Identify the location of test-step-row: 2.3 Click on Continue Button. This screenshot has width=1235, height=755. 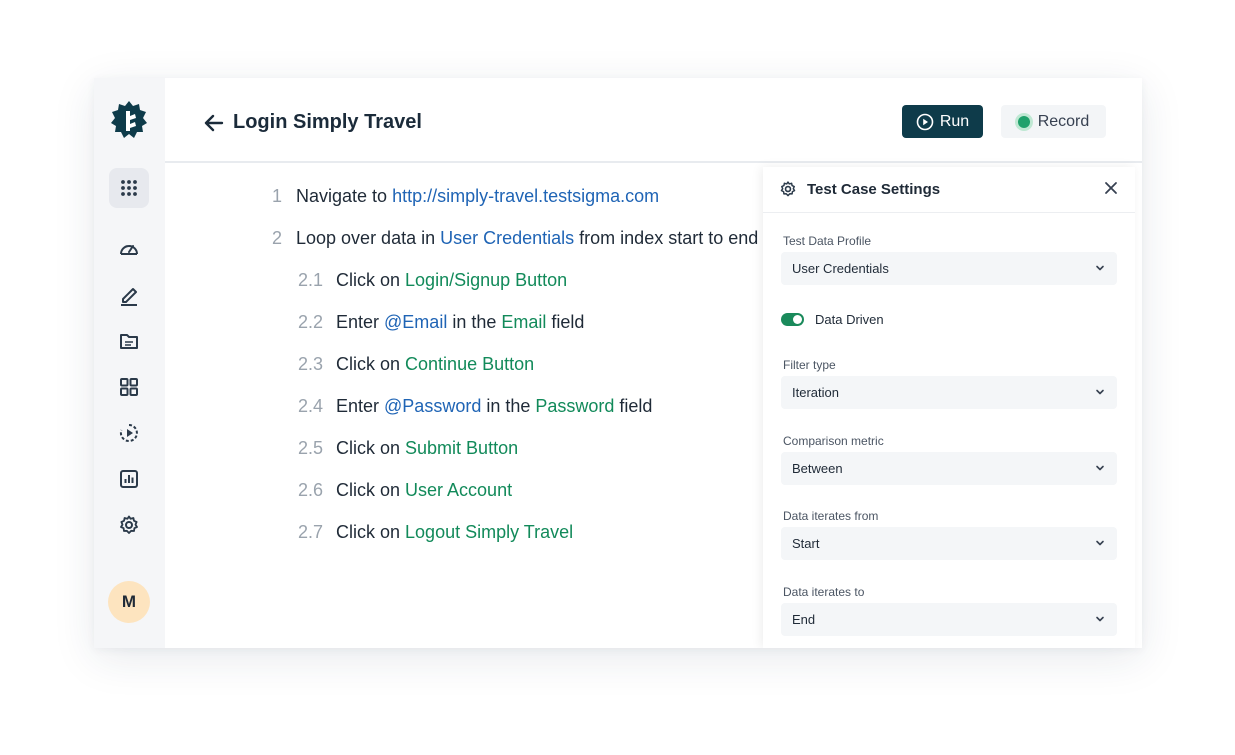
(416, 364).